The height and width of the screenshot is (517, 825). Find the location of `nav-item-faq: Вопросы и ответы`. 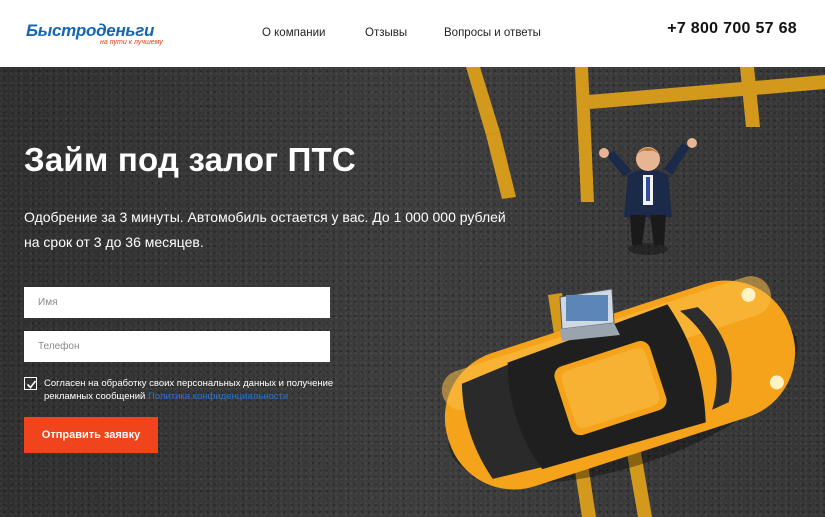

nav-item-faq: Вопросы и ответы is located at coordinates (492, 33).